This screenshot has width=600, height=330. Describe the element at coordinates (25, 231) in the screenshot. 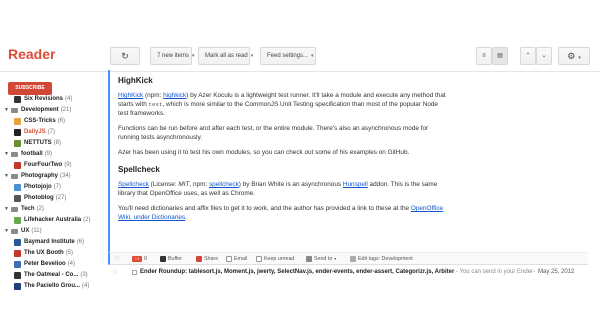

I see `sidebar-item-label: UX` at that location.